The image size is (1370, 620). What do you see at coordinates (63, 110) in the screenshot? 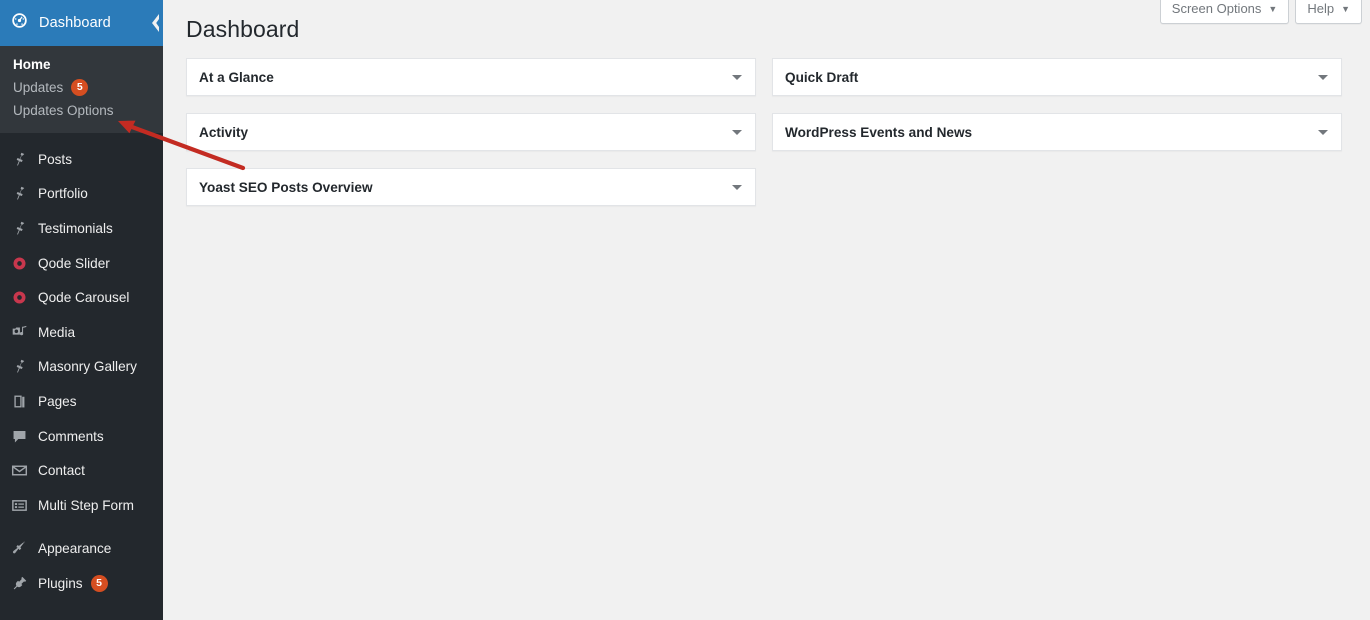
I see `submenu-label: Updates Options` at bounding box center [63, 110].